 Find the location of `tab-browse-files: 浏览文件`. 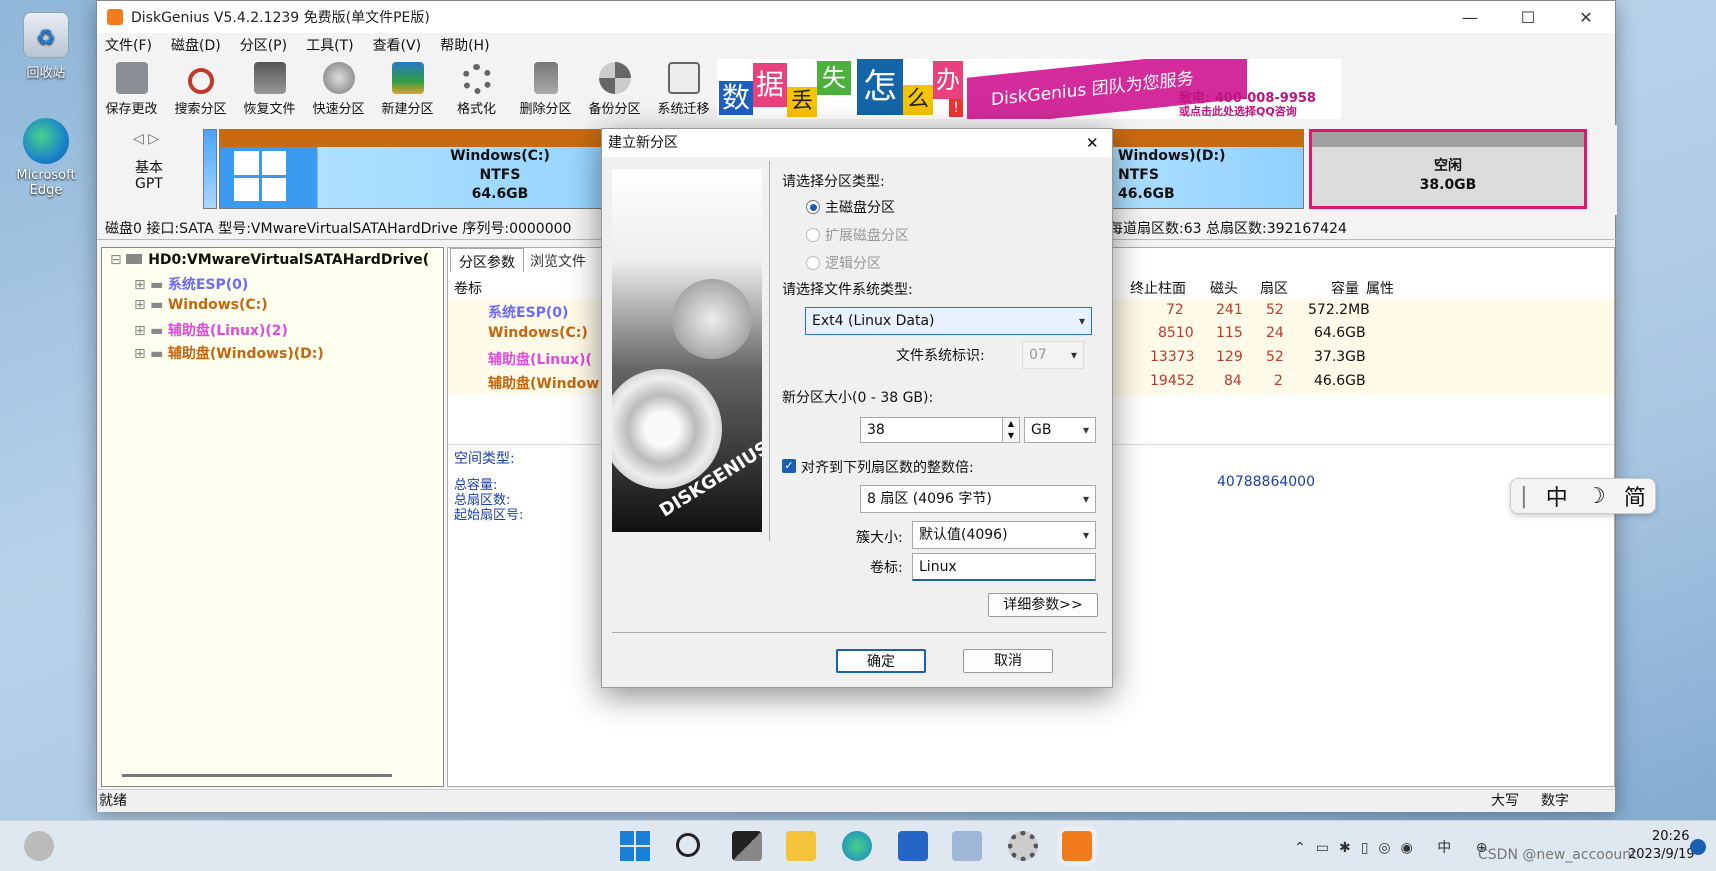

tab-browse-files: 浏览文件 is located at coordinates (558, 260).